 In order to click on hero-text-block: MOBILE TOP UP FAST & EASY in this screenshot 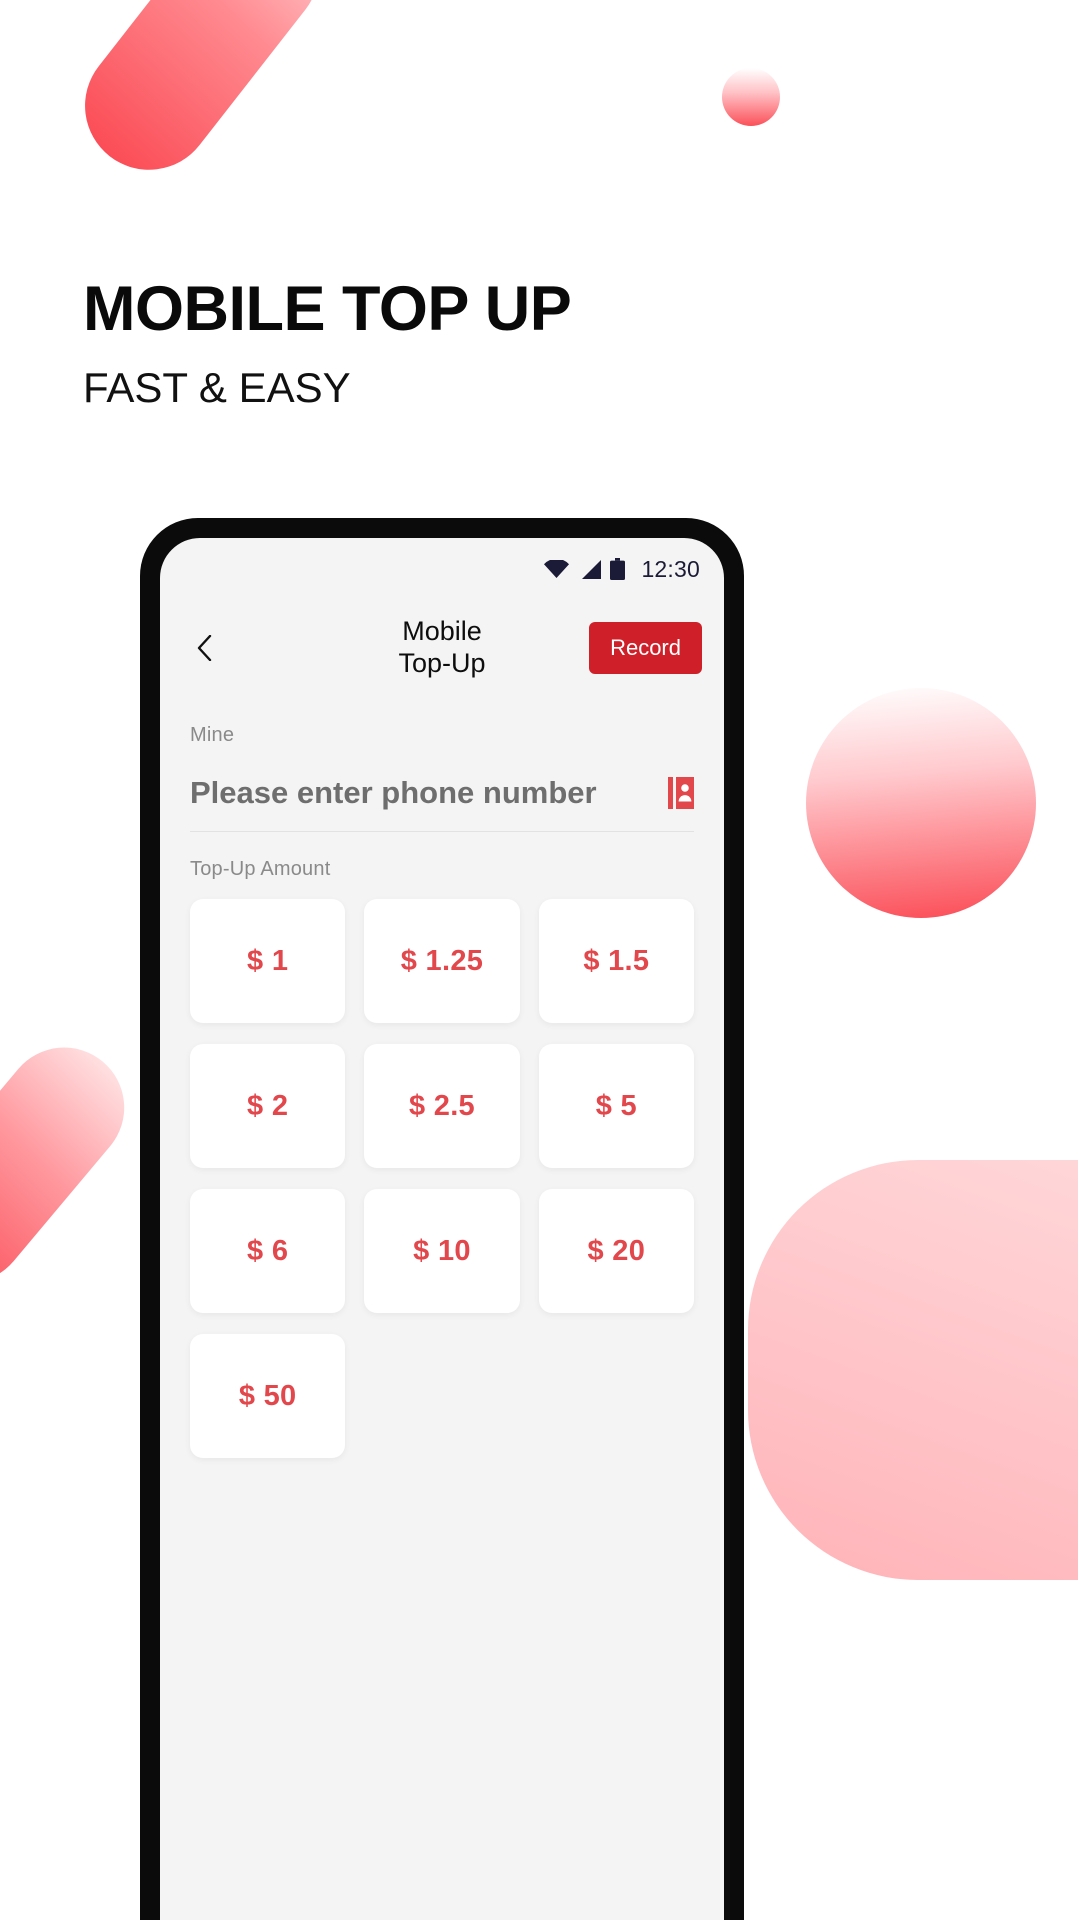, I will do `click(327, 342)`.